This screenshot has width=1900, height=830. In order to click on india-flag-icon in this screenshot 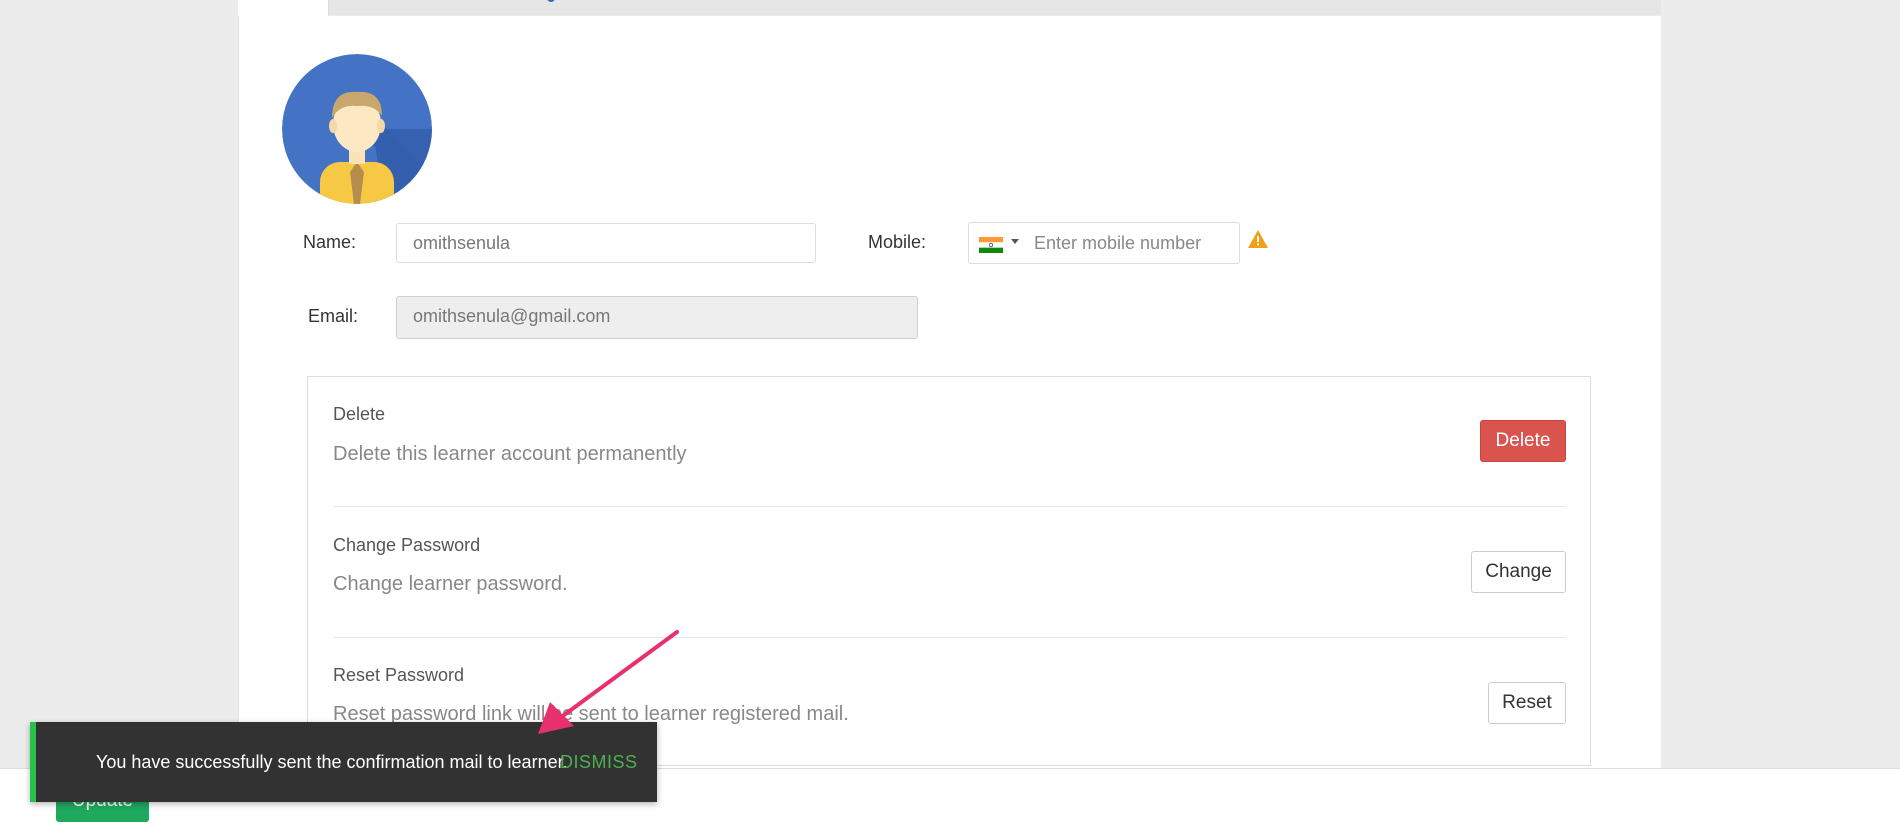, I will do `click(991, 245)`.